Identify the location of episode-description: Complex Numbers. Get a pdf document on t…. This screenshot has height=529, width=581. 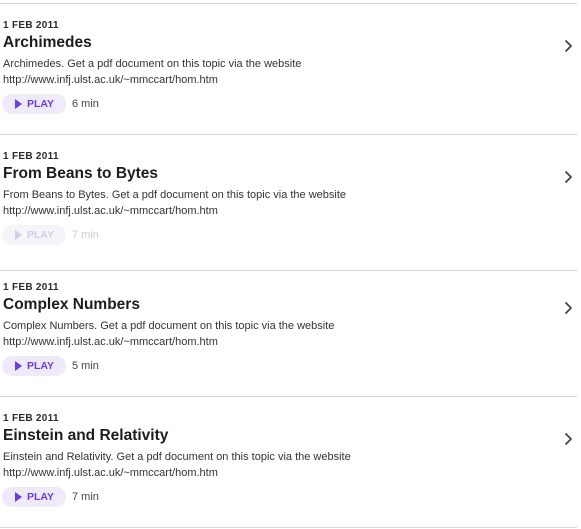
(213, 334).